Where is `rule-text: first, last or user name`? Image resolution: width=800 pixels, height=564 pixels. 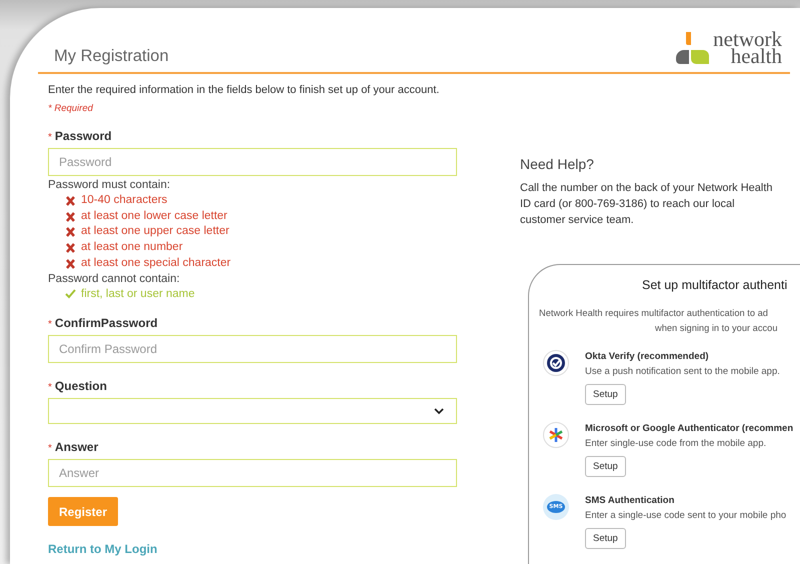 rule-text: first, last or user name is located at coordinates (138, 294).